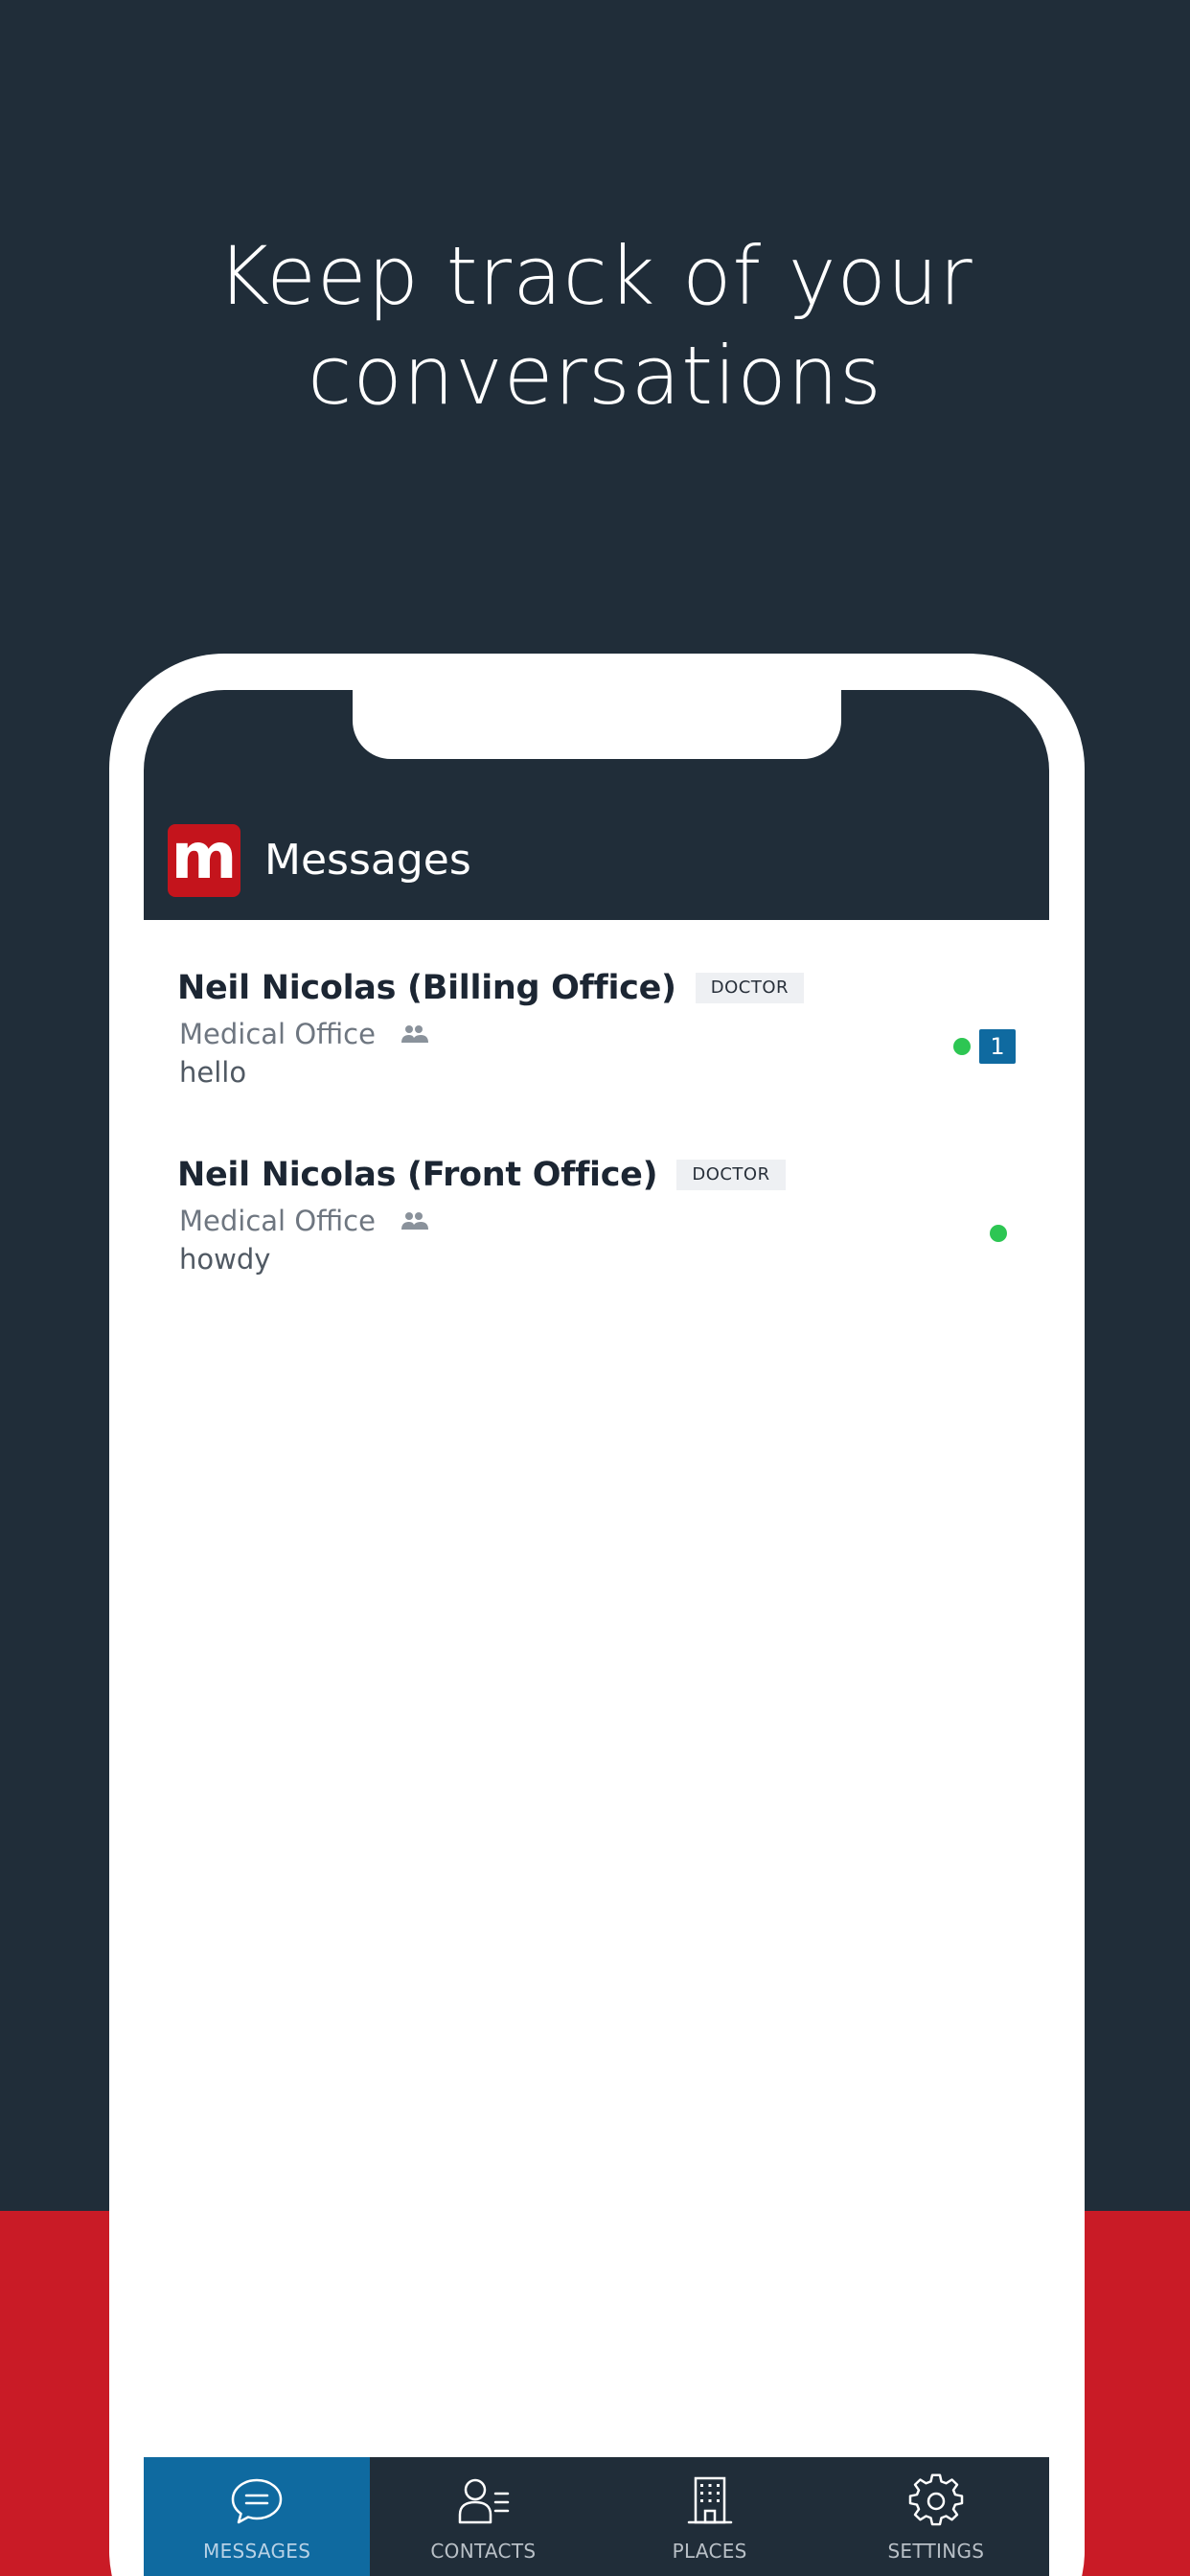 Image resolution: width=1190 pixels, height=2576 pixels. I want to click on tab-contacts: CONTACTS, so click(483, 2516).